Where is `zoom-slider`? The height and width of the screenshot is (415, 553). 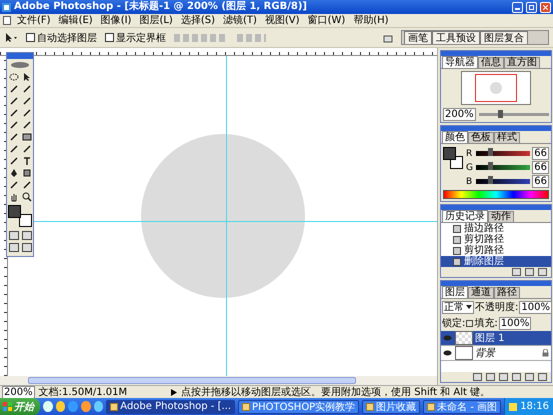
zoom-slider is located at coordinates (513, 114).